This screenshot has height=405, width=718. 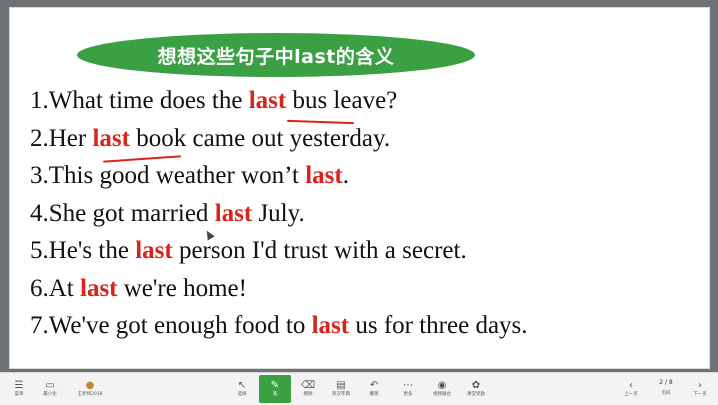 What do you see at coordinates (242, 394) in the screenshot?
I see `select-label: 选择` at bounding box center [242, 394].